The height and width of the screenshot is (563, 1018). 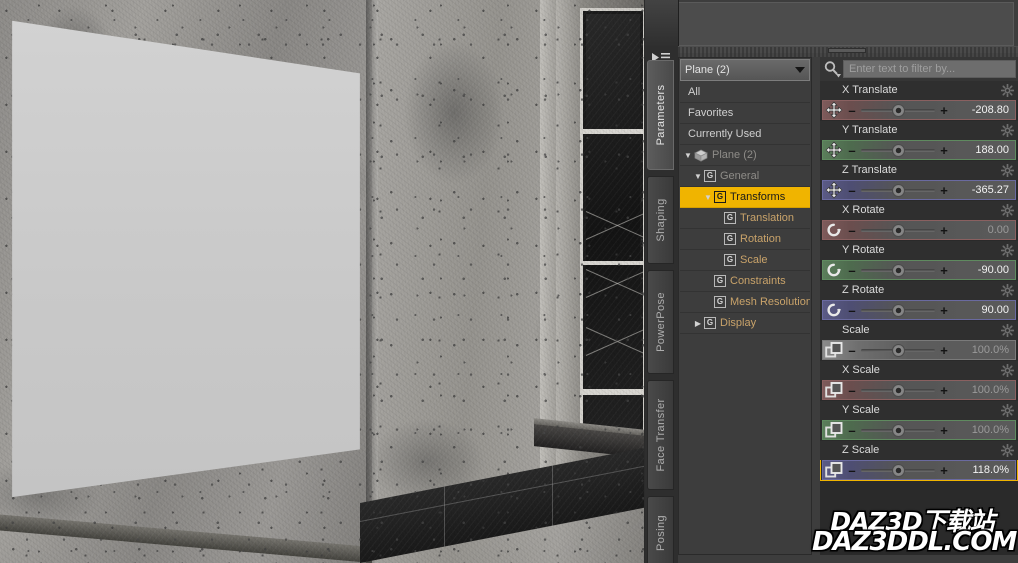 I want to click on twisty-closed-icon: ▶, so click(x=698, y=323).